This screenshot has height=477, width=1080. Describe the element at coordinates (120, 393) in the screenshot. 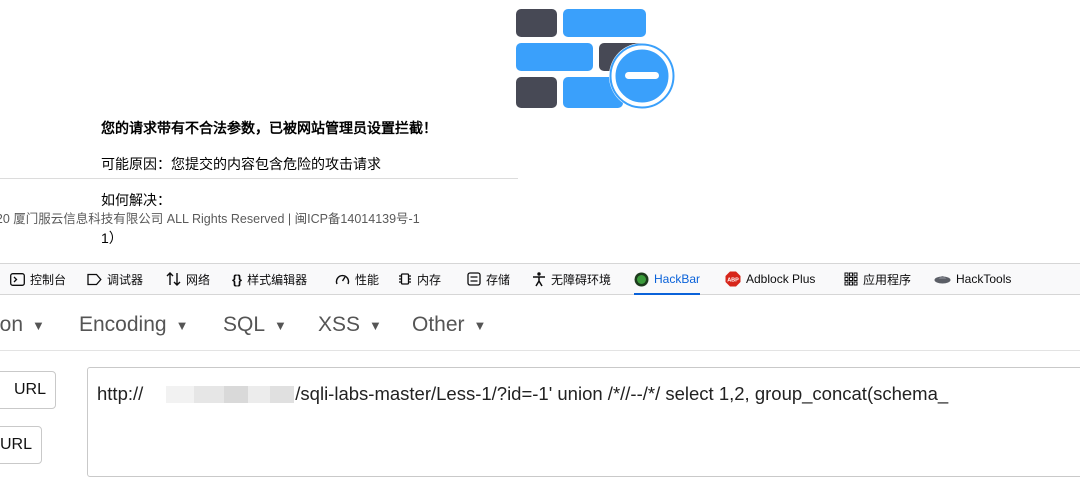

I see `url-prefix: http://` at that location.